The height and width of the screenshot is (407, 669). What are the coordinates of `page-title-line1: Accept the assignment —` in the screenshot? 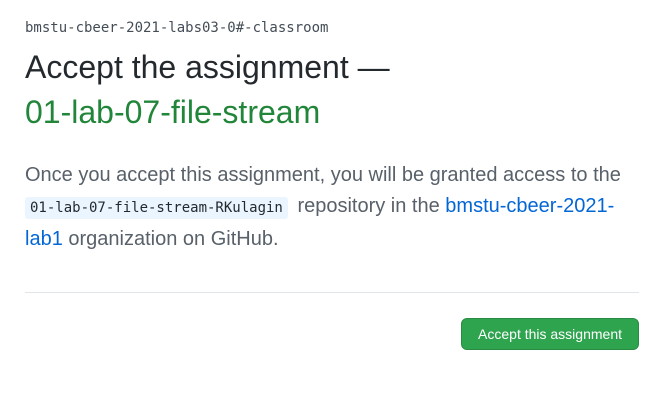 It's located at (207, 67).